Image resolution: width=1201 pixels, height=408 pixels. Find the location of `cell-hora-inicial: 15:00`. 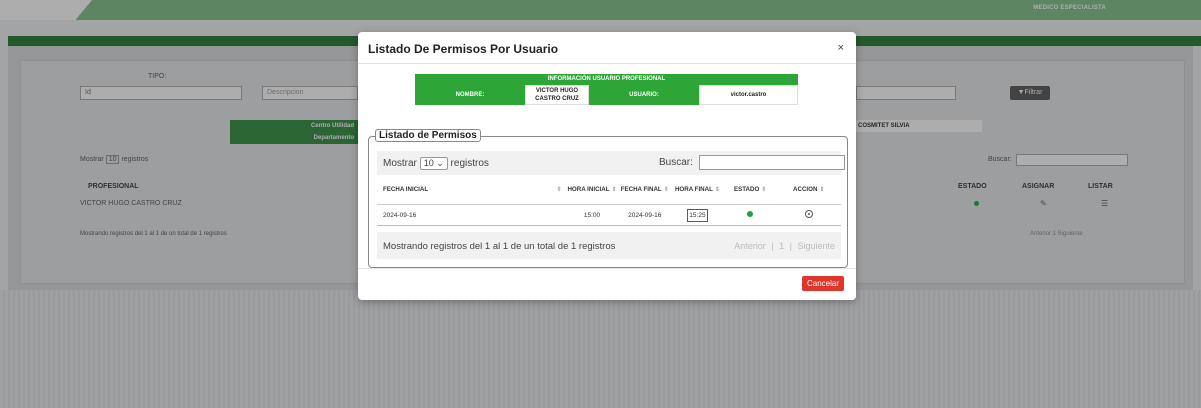

cell-hora-inicial: 15:00 is located at coordinates (592, 215).